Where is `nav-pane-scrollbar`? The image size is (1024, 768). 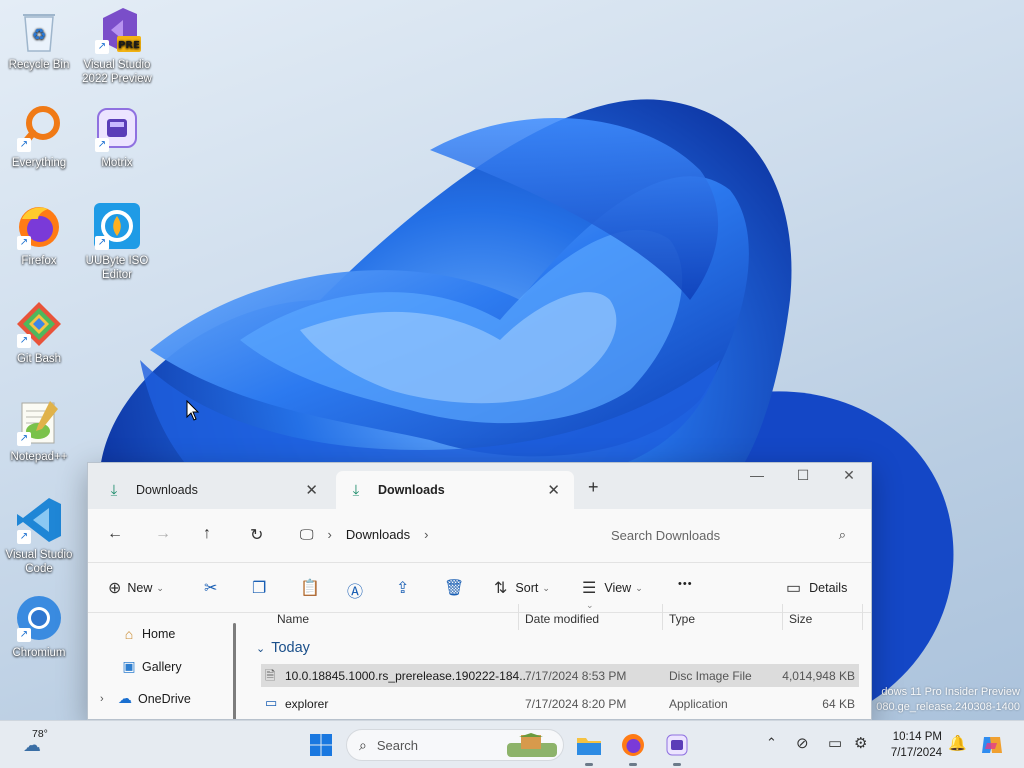
nav-pane-scrollbar is located at coordinates (234, 671).